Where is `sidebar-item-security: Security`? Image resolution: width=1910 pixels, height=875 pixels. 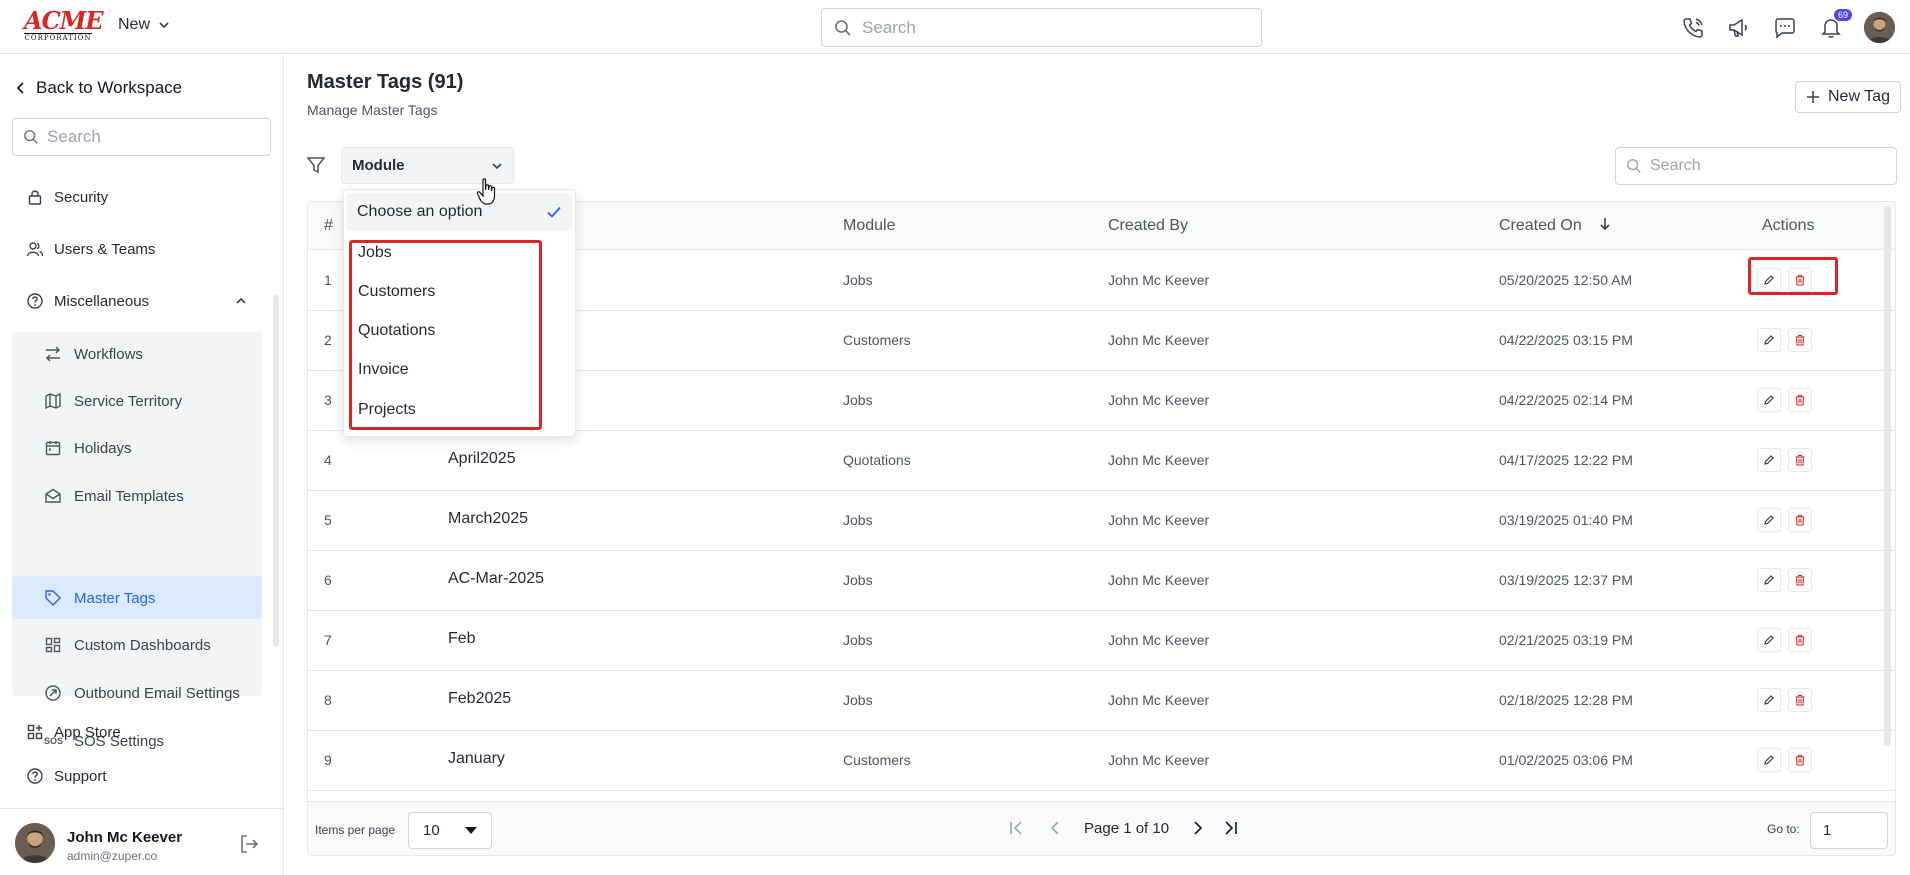
sidebar-item-security: Security is located at coordinates (67, 197).